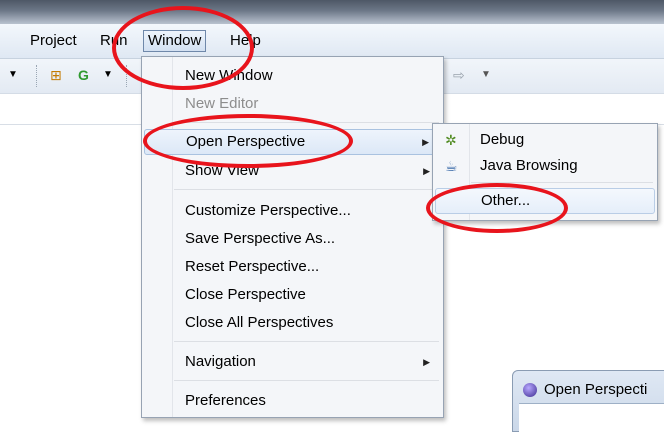  Describe the element at coordinates (183, 48) in the screenshot. I see `annotation-circle-window-menu` at that location.